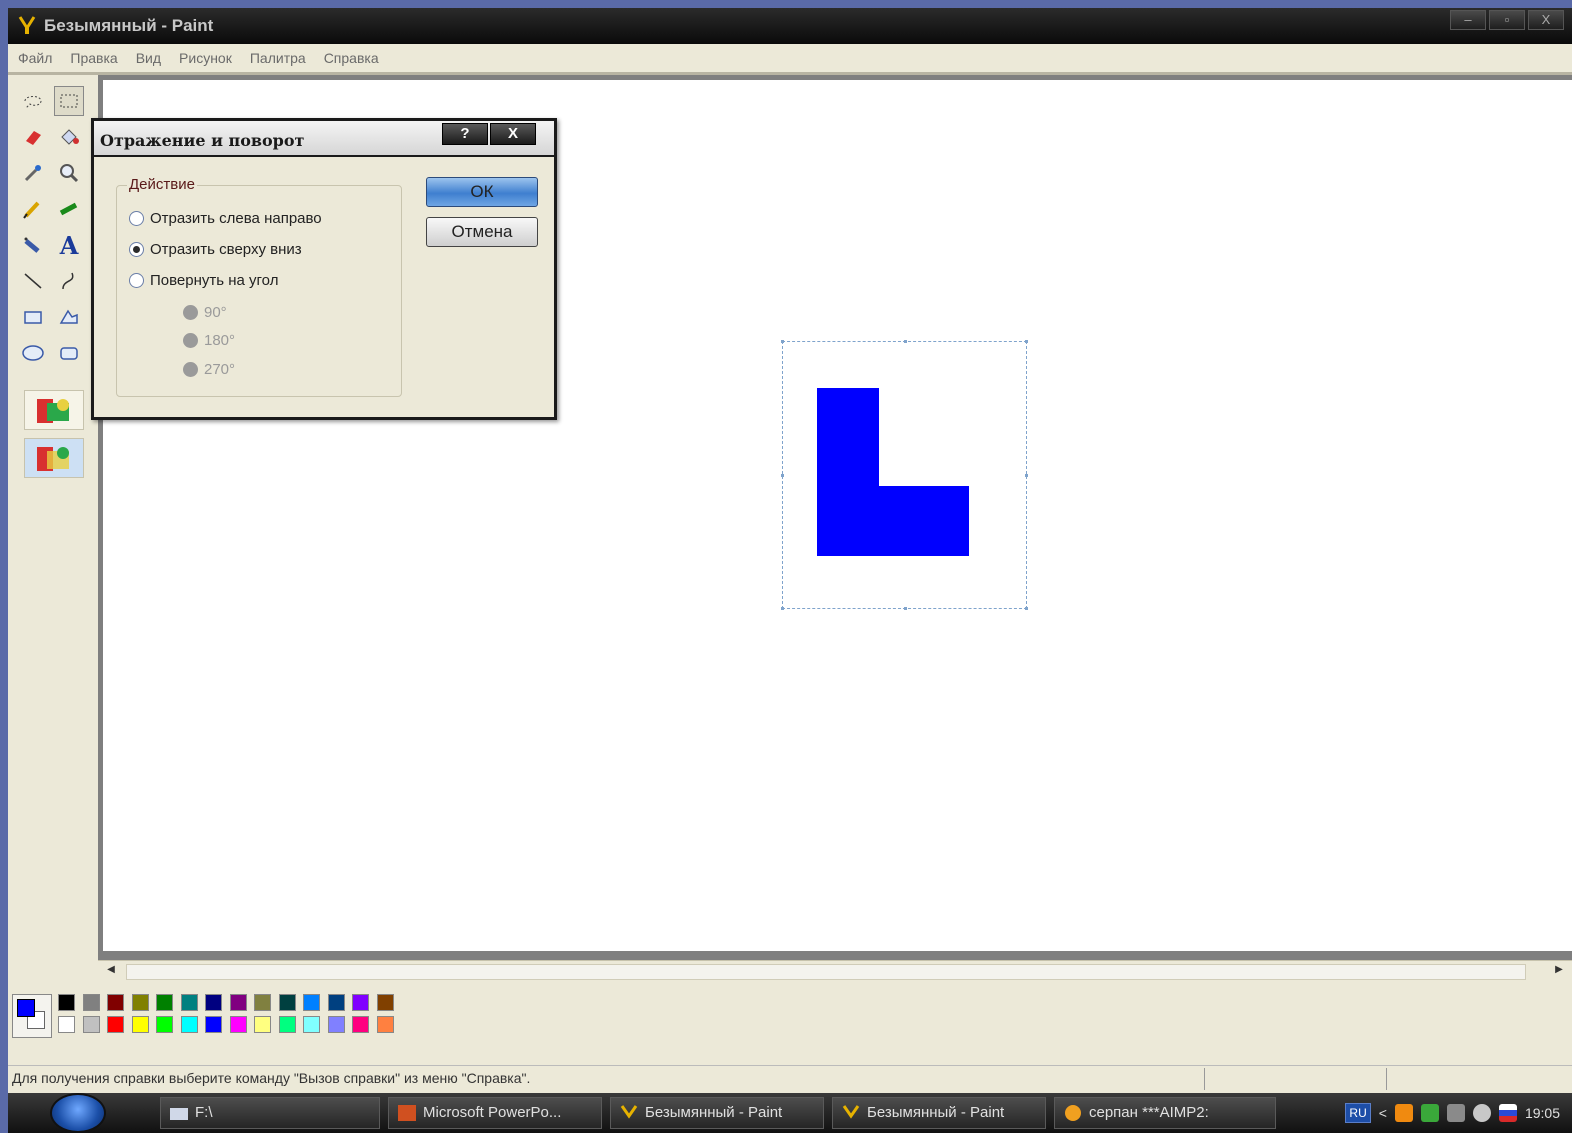 This screenshot has height=1133, width=1572. What do you see at coordinates (26, 1008) in the screenshot?
I see `foreground-color` at bounding box center [26, 1008].